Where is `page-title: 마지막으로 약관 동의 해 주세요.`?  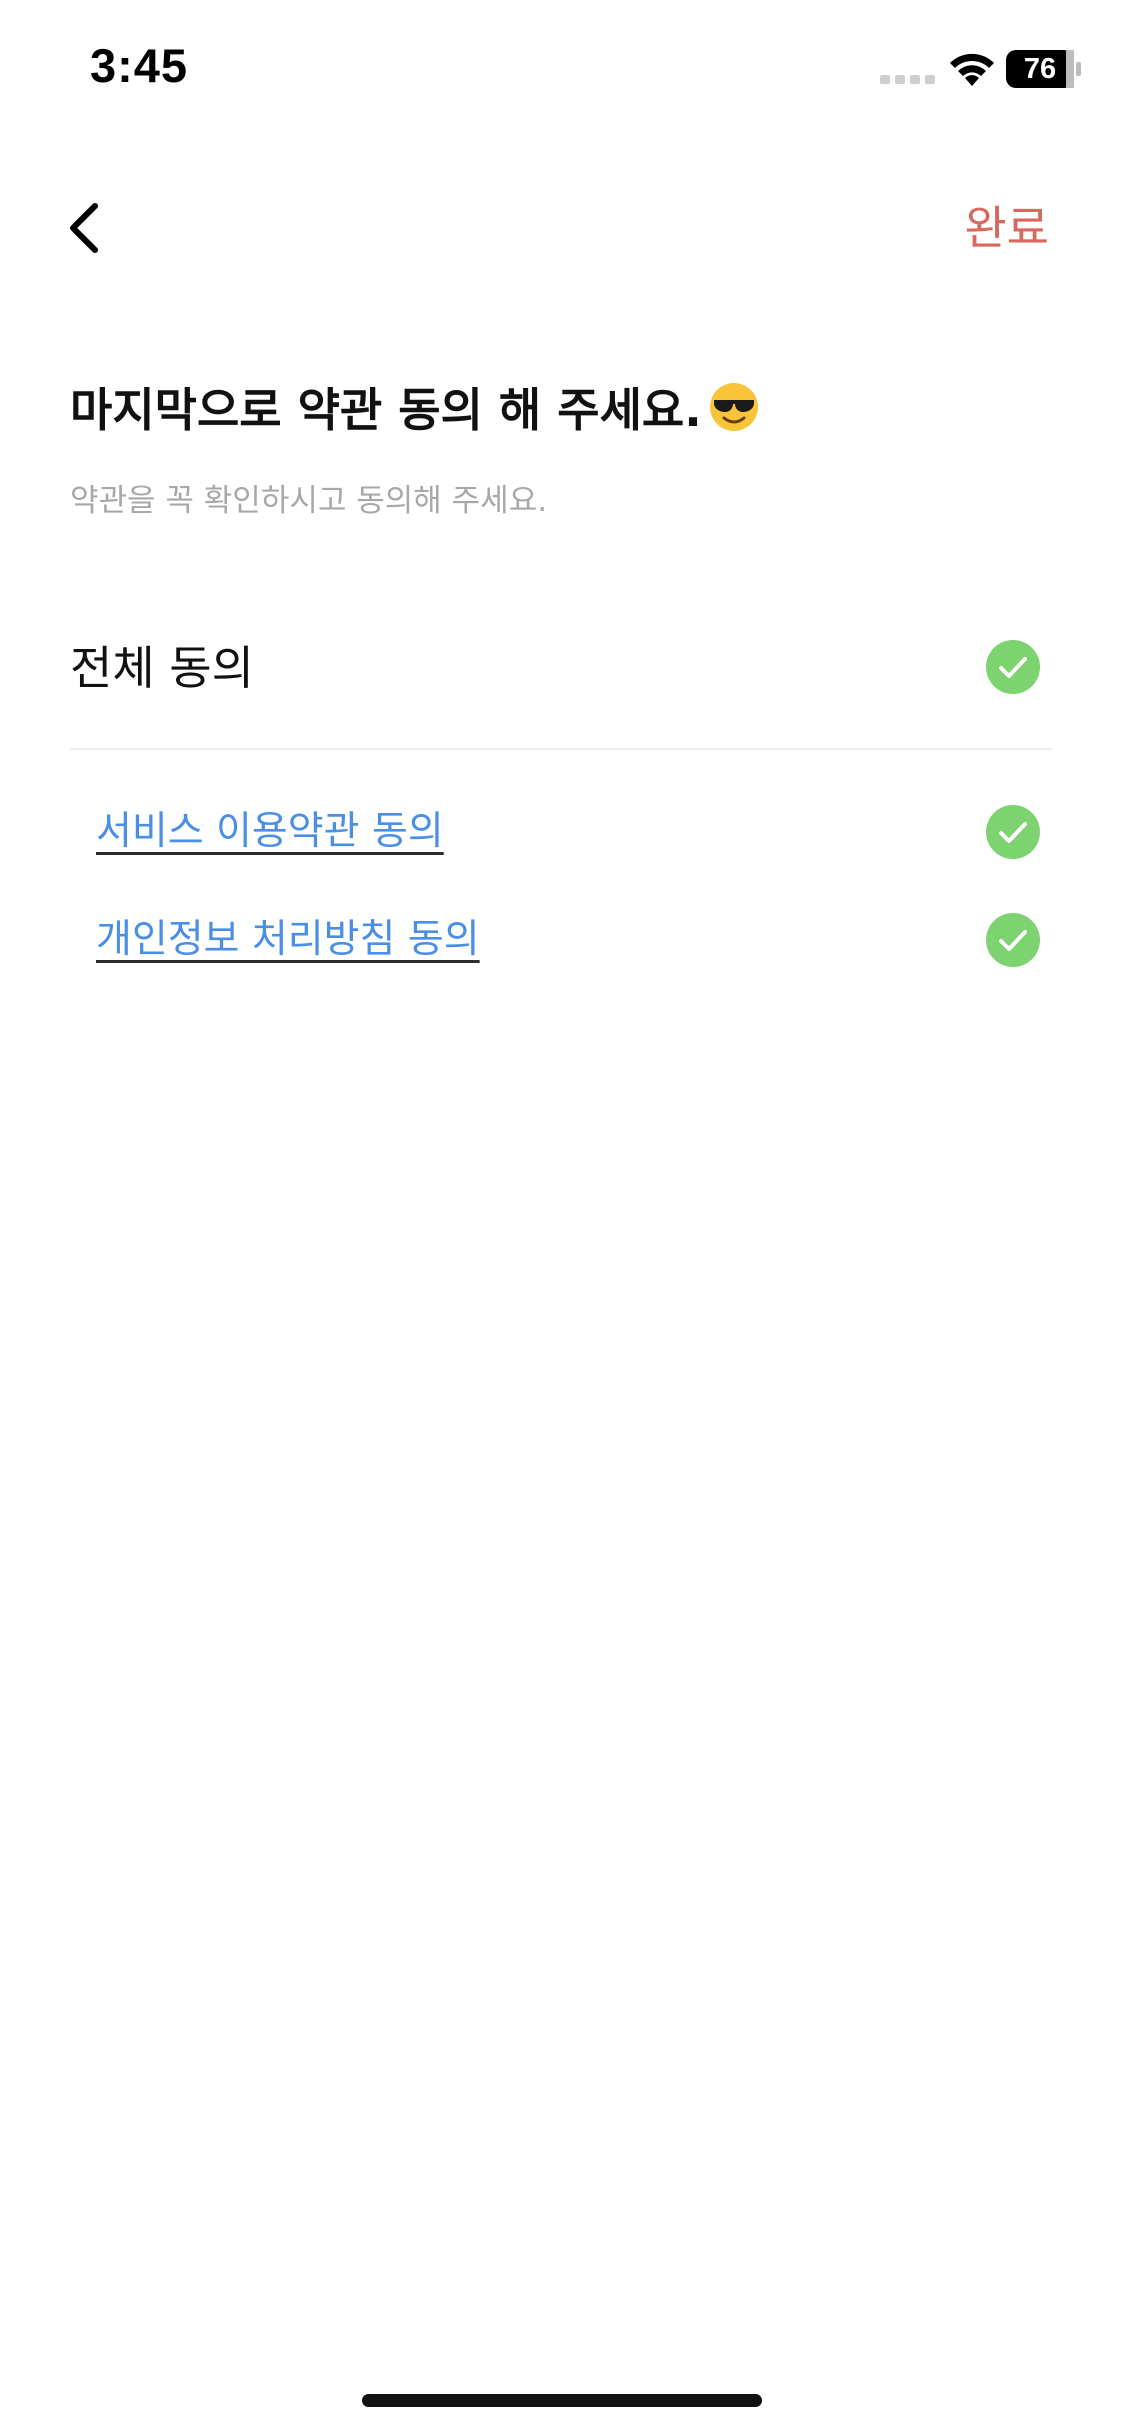 page-title: 마지막으로 약관 동의 해 주세요. is located at coordinates (415, 407).